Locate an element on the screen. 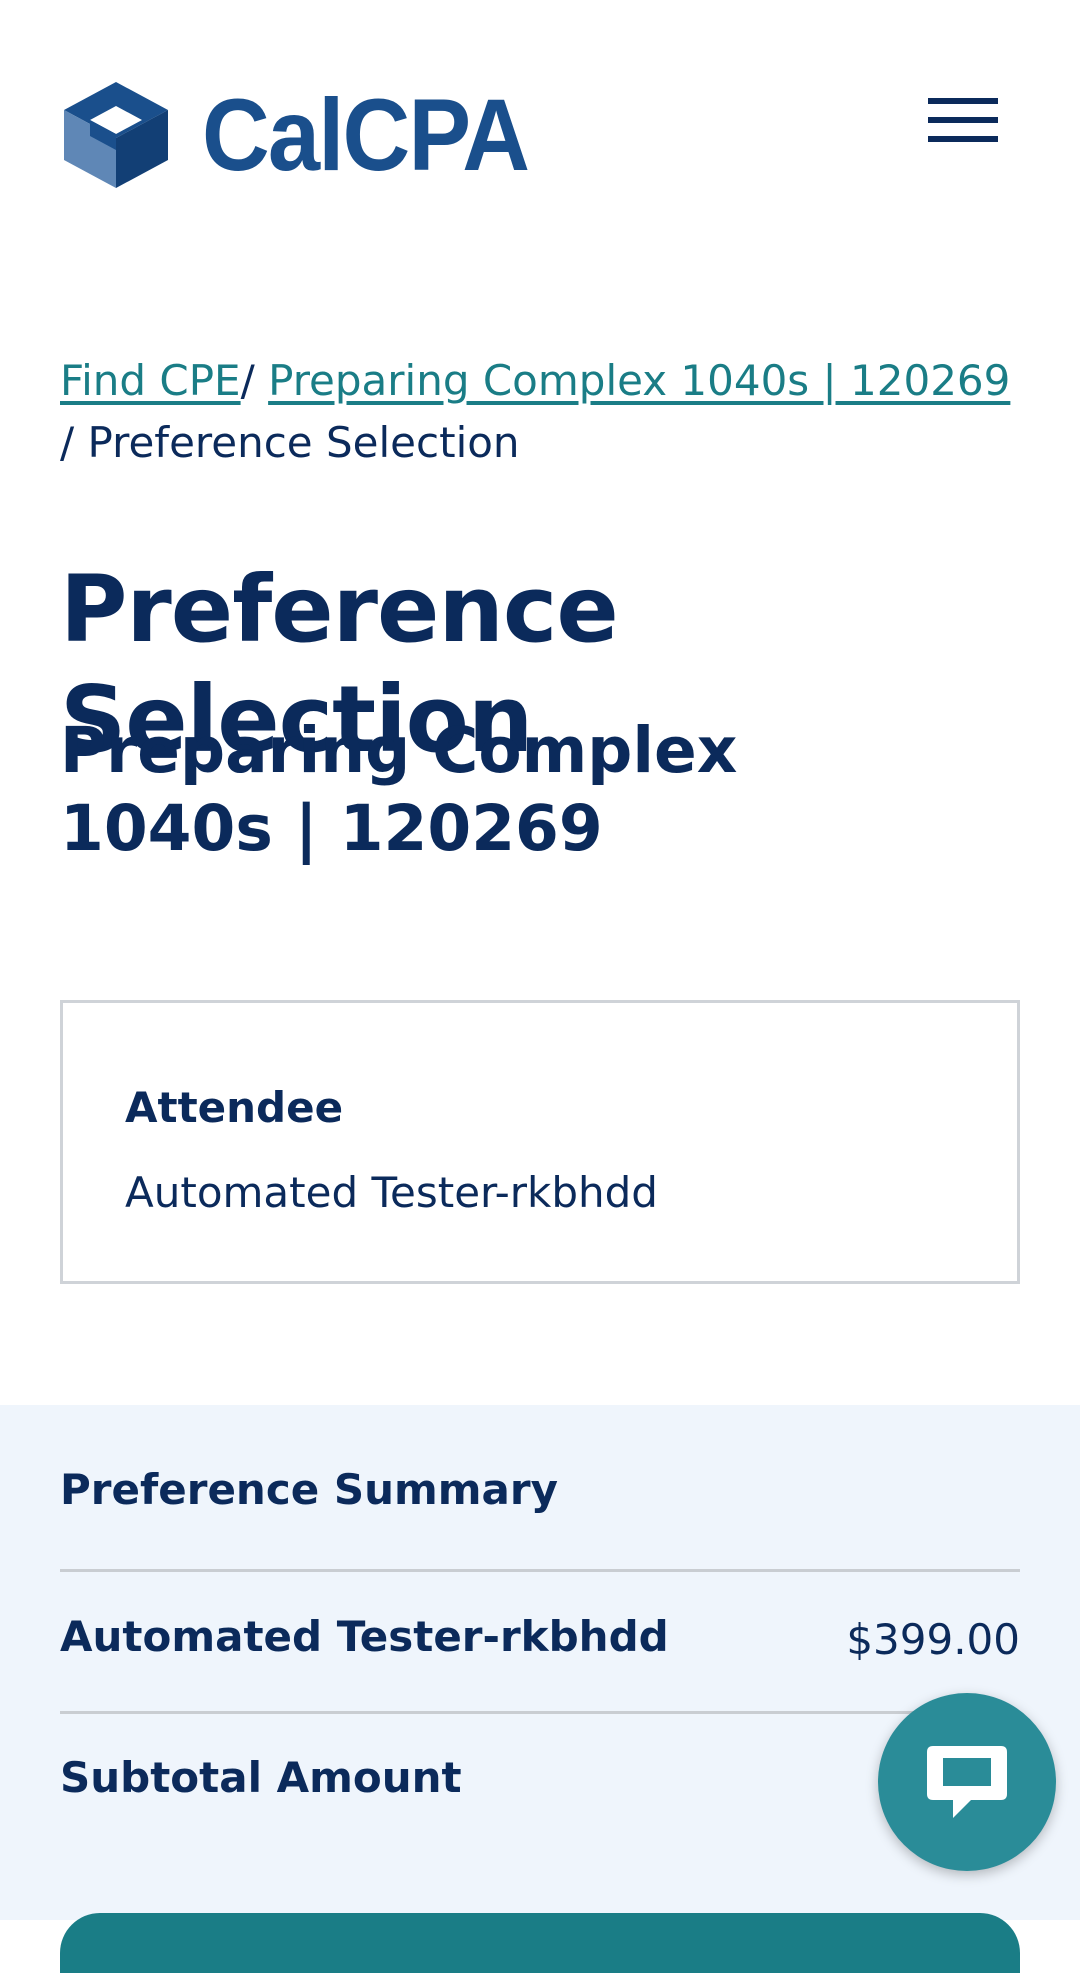 Image resolution: width=1080 pixels, height=1973 pixels. continue-button is located at coordinates (540, 1943).